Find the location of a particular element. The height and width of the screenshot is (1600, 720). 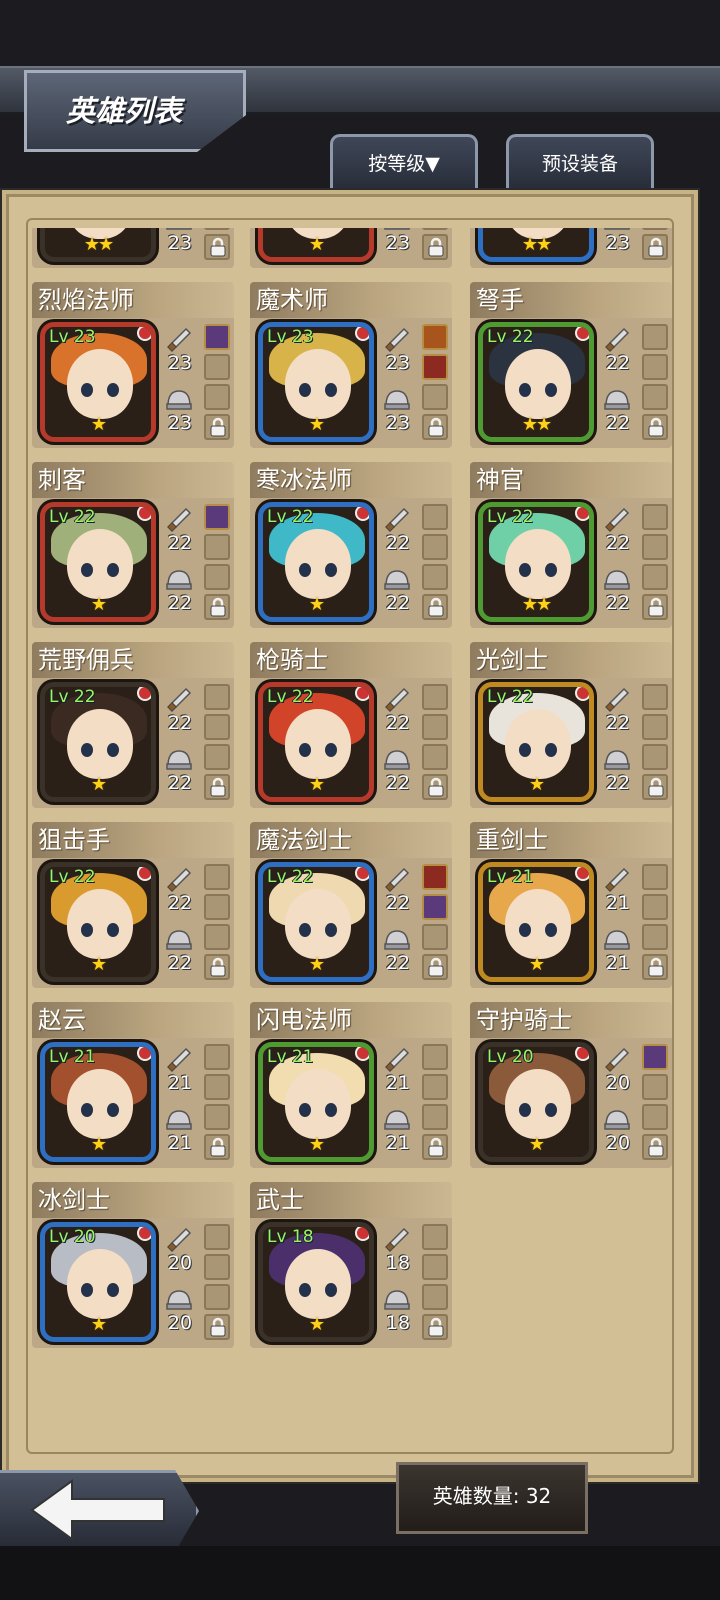

sort-by-level-button: 按等级▼ is located at coordinates (404, 163).